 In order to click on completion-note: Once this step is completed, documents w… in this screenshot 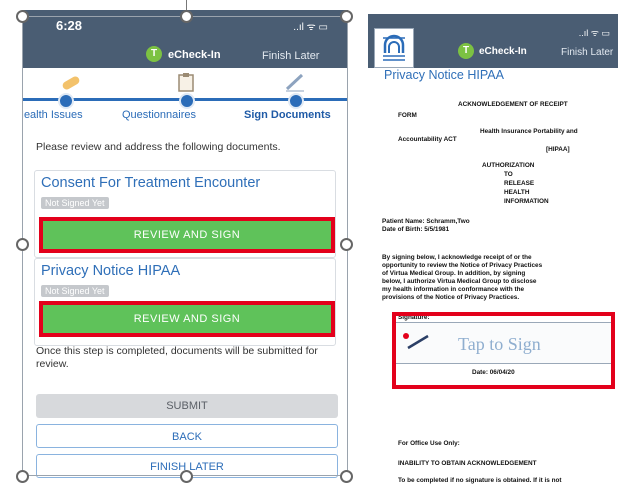, I will do `click(177, 357)`.